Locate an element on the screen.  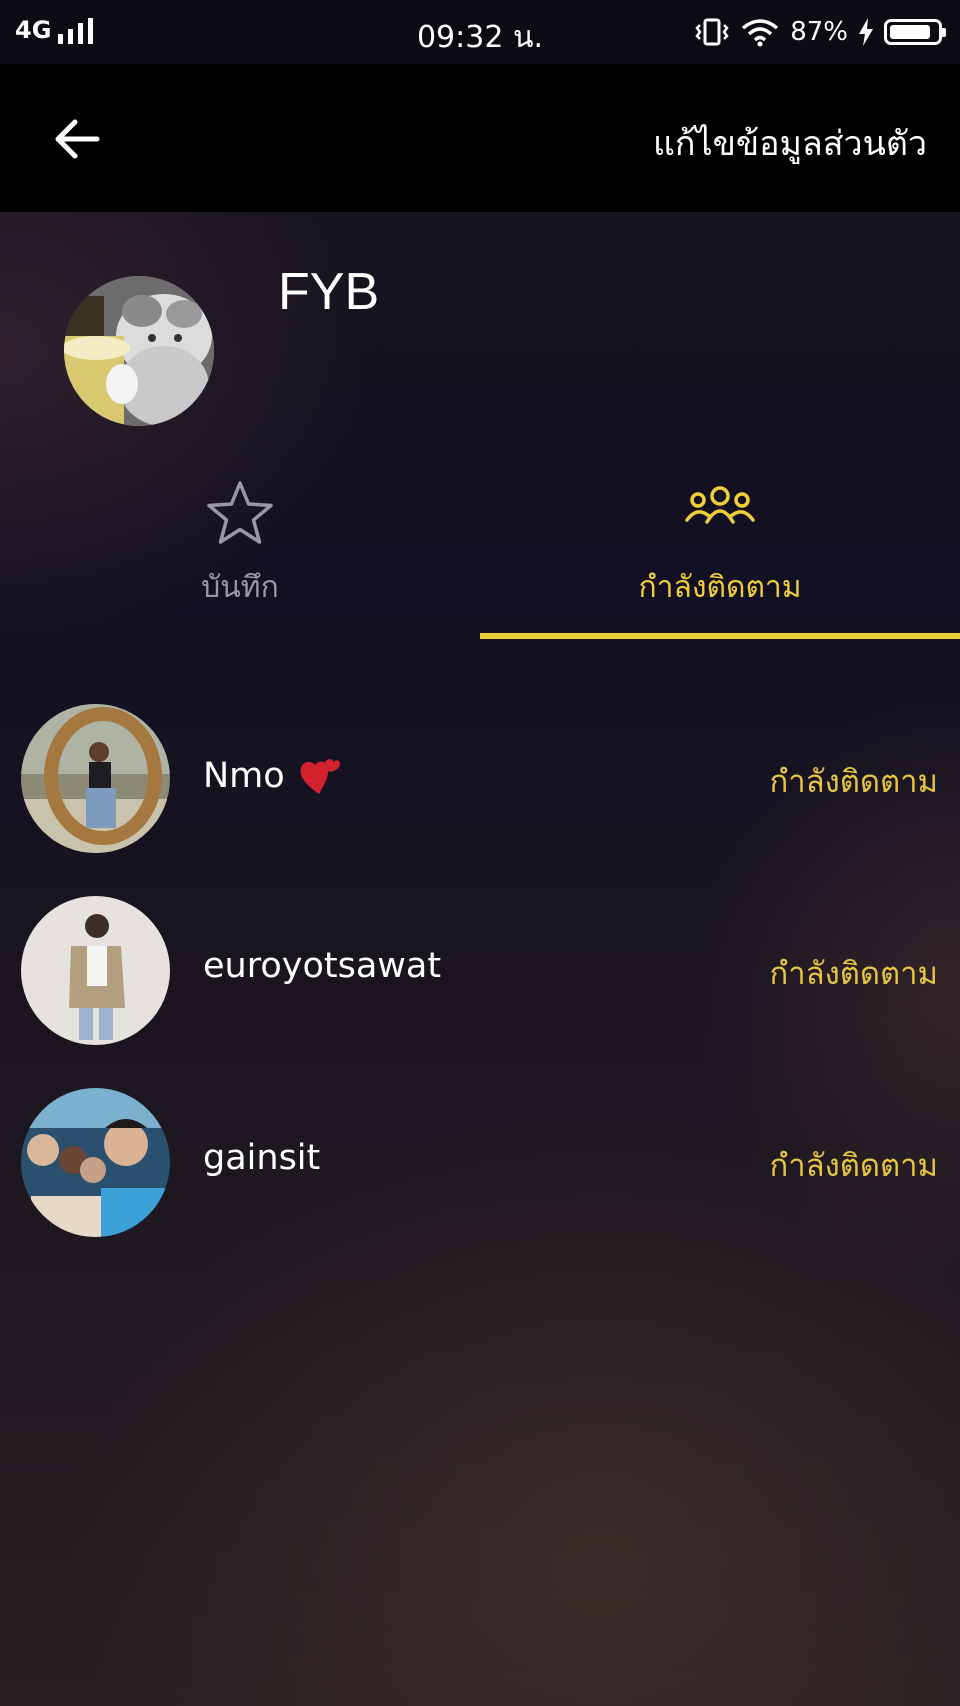
back-button is located at coordinates (77, 139).